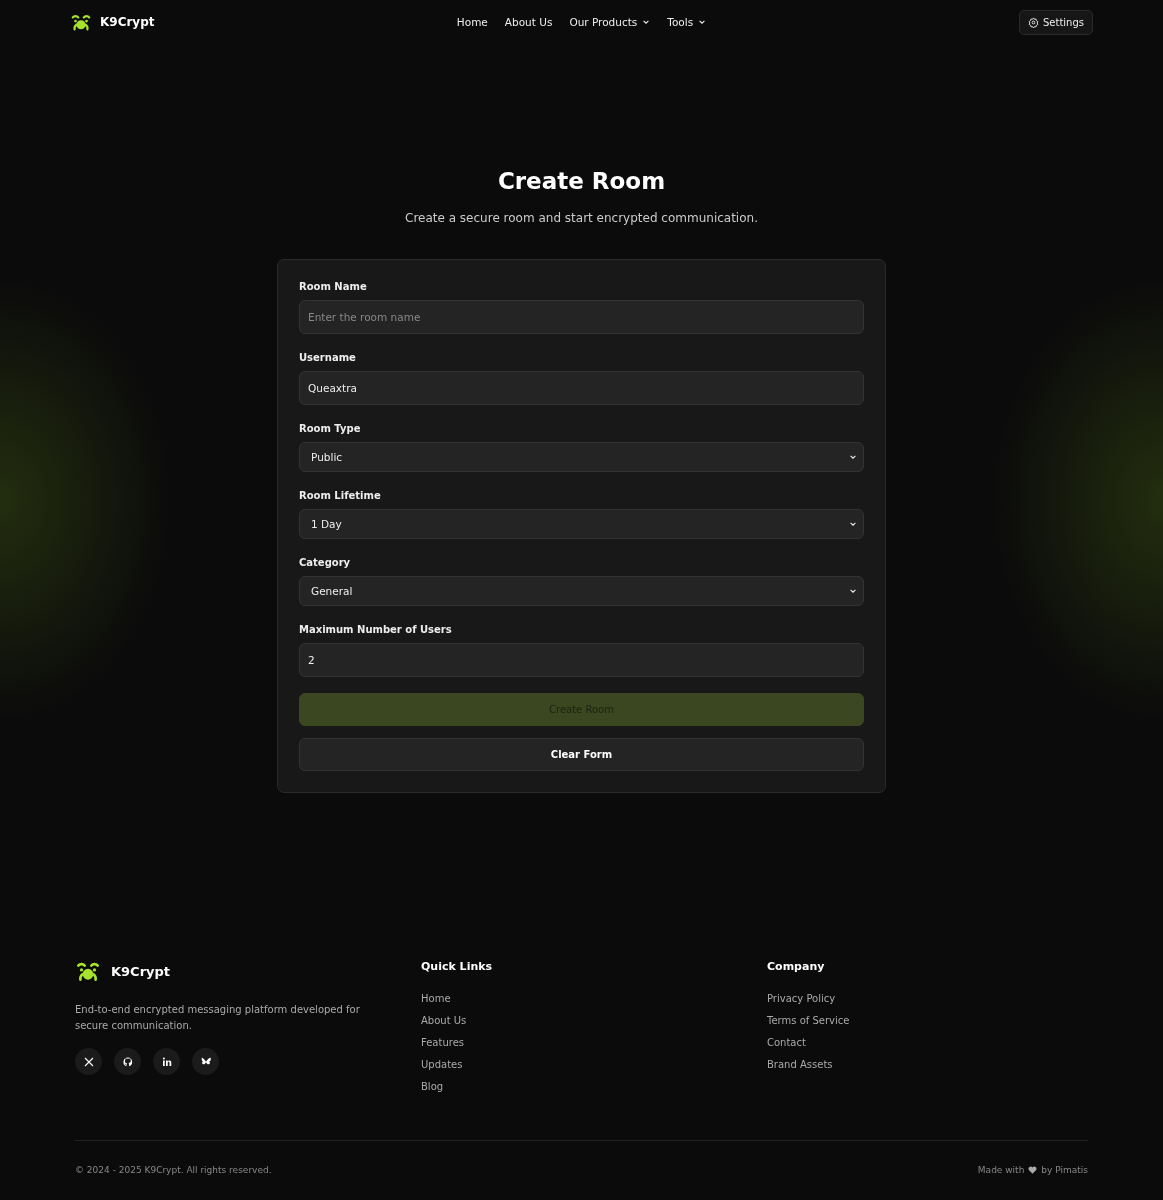 This screenshot has width=1163, height=1200. What do you see at coordinates (581, 388) in the screenshot?
I see `input-field: Queaxtra` at bounding box center [581, 388].